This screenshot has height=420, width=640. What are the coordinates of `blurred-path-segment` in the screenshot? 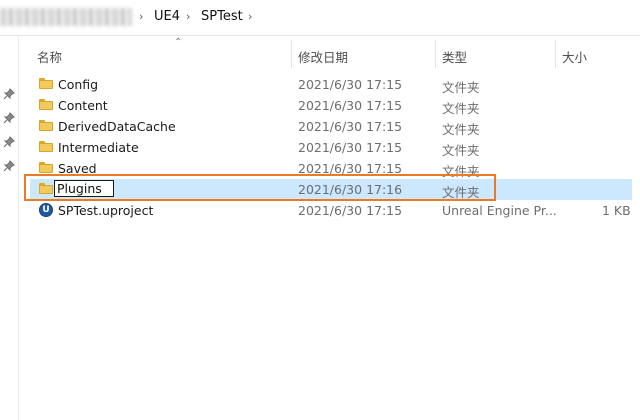 It's located at (66, 17).